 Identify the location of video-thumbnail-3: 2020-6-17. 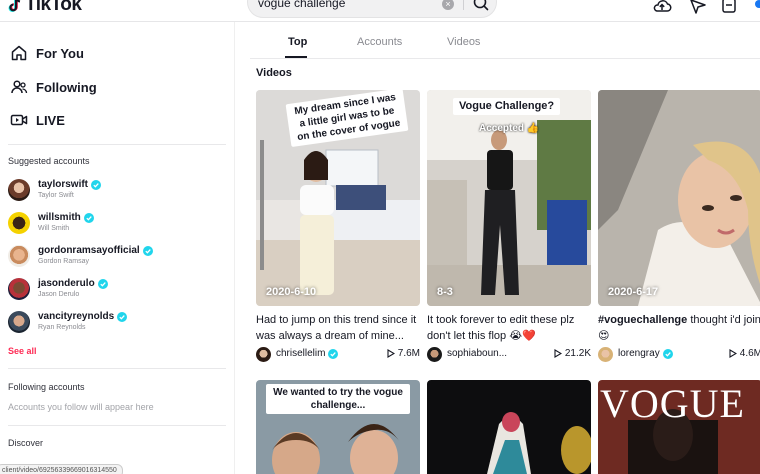
(679, 198).